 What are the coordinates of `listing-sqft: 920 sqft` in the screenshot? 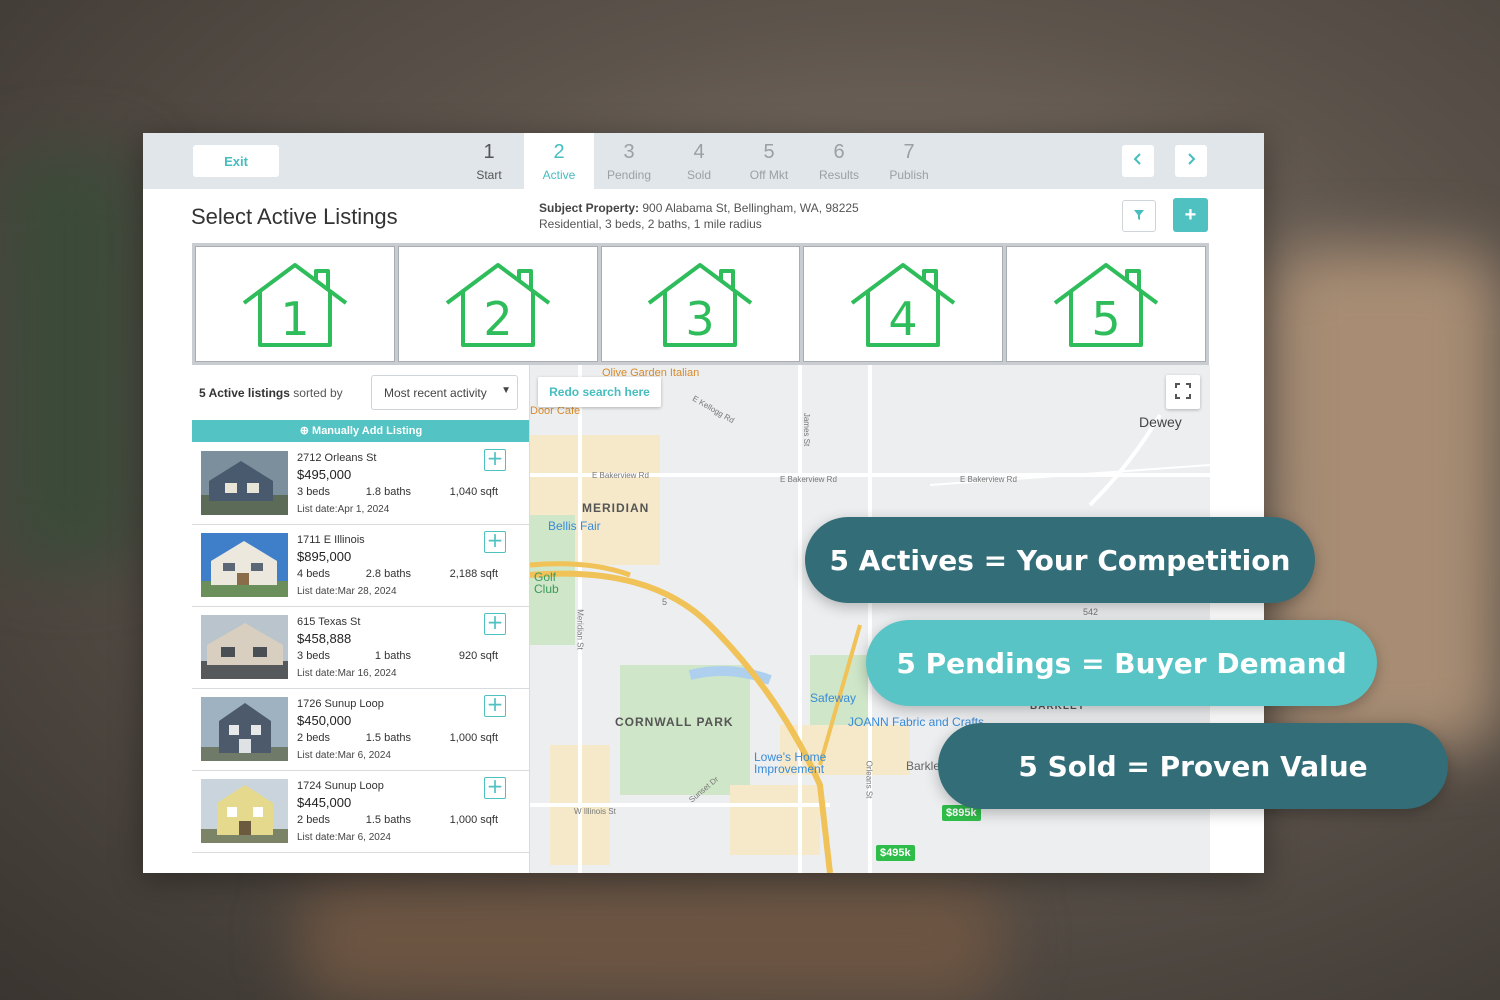 It's located at (465, 656).